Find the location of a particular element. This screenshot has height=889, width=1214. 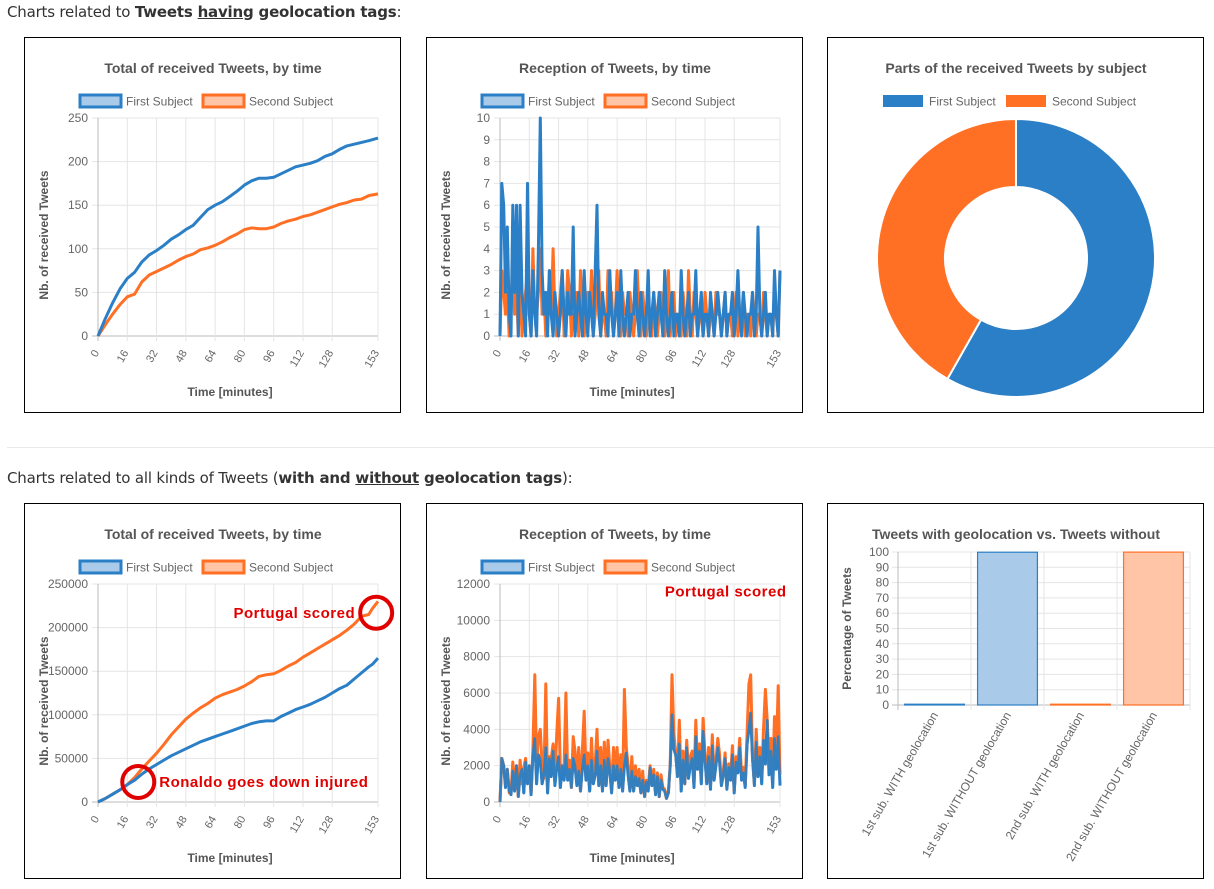

y-tick-label: 6 is located at coordinates (486, 205).